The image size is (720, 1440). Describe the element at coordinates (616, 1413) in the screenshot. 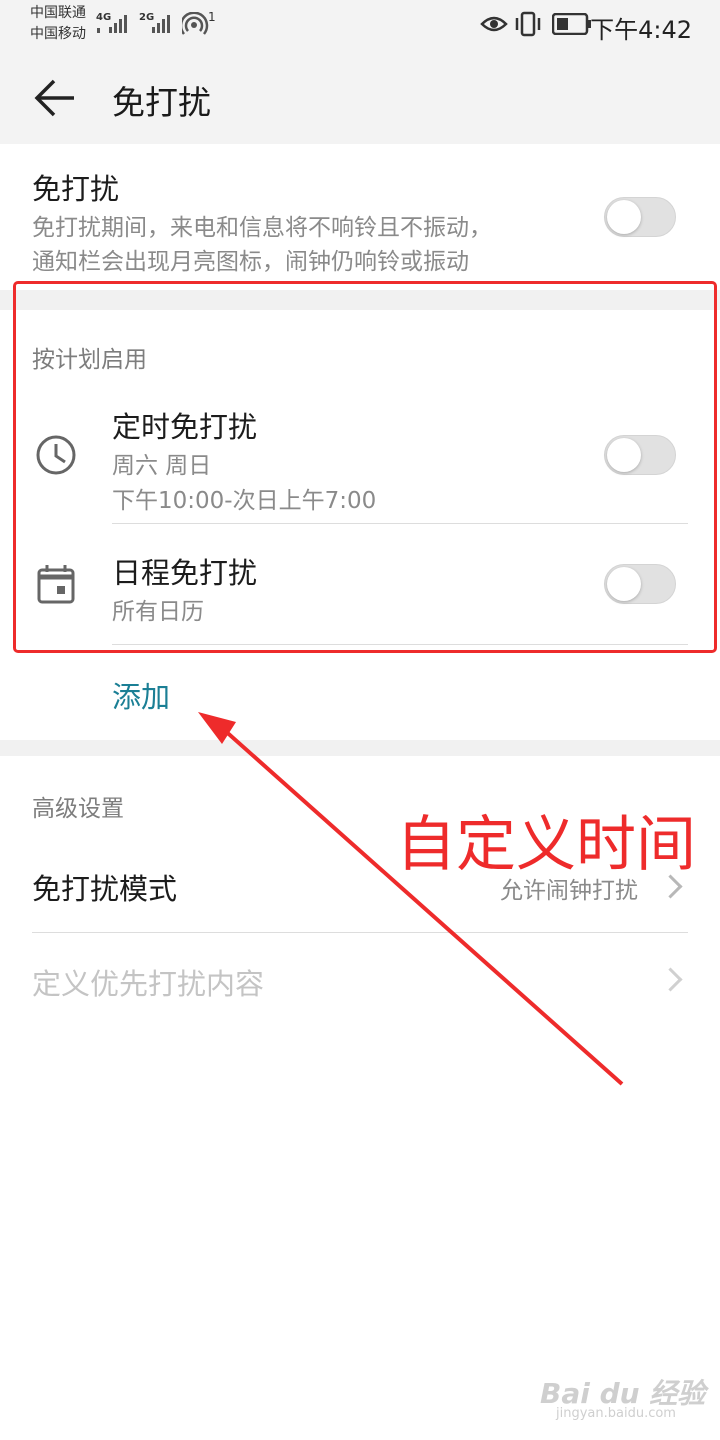

I see `watermark-url: jingyan.baidu.com` at that location.